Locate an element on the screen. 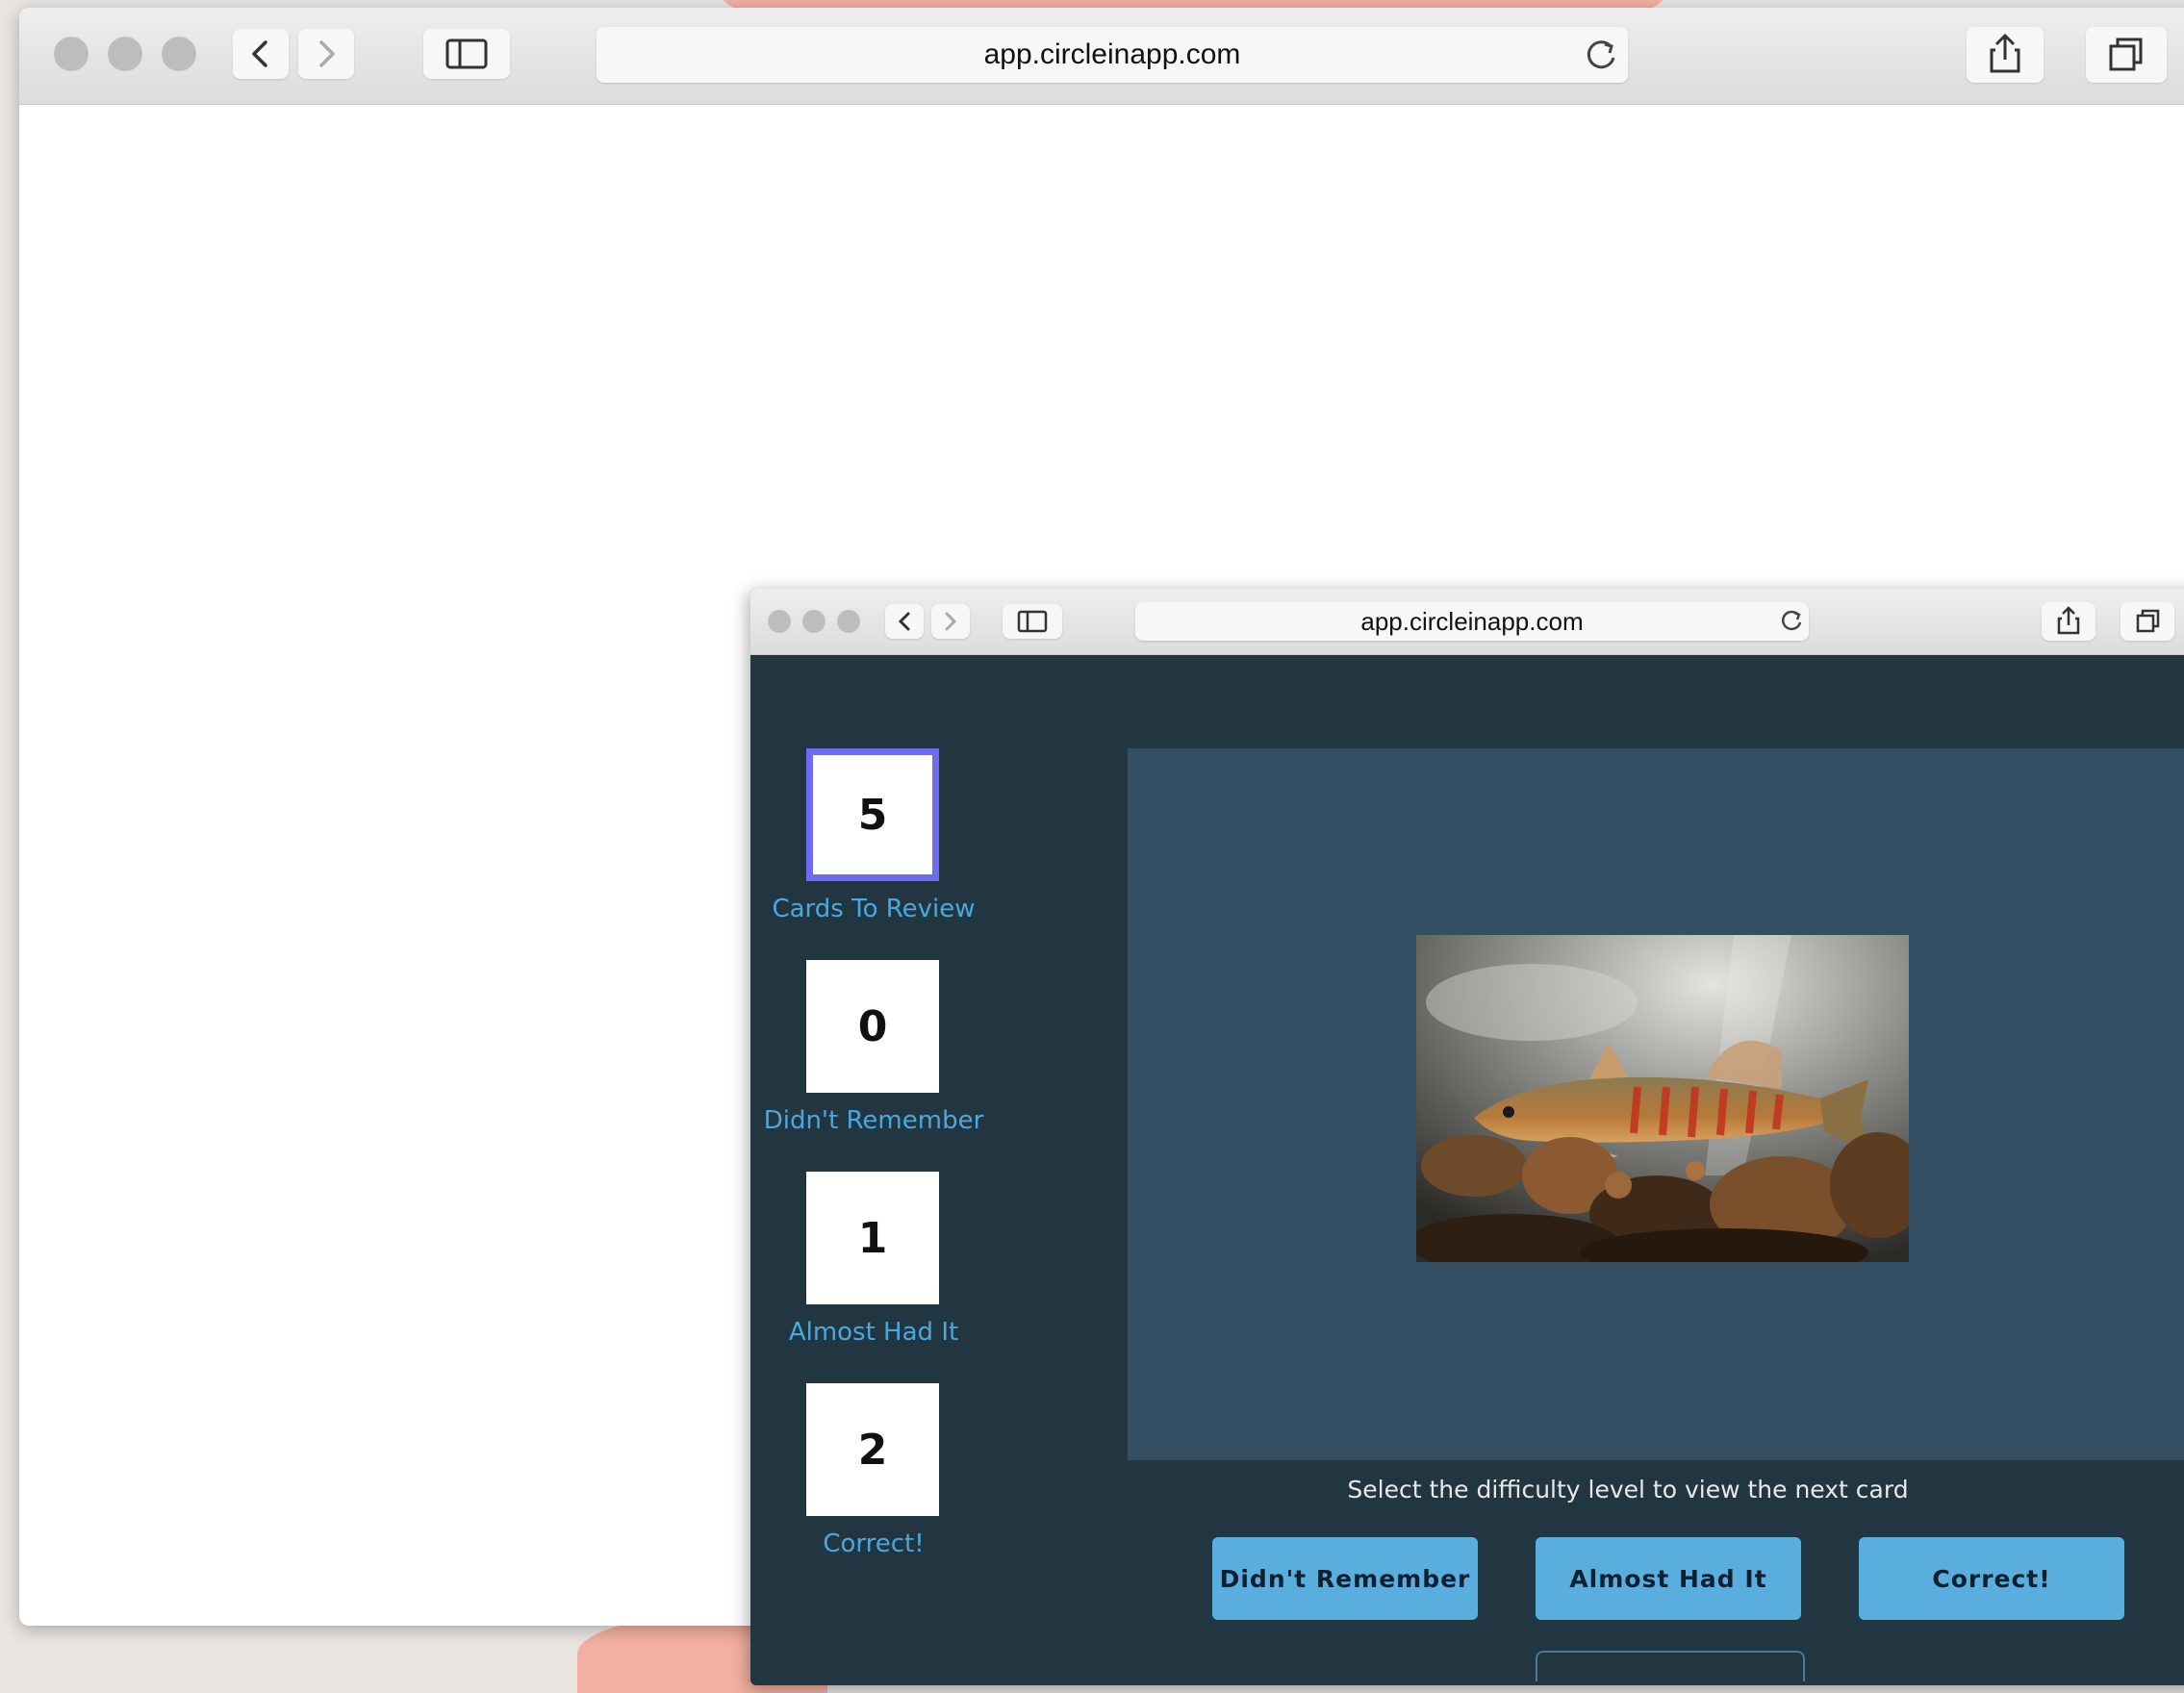 Image resolution: width=2184 pixels, height=1693 pixels. stat-box-cards-to-review: 5 is located at coordinates (872, 814).